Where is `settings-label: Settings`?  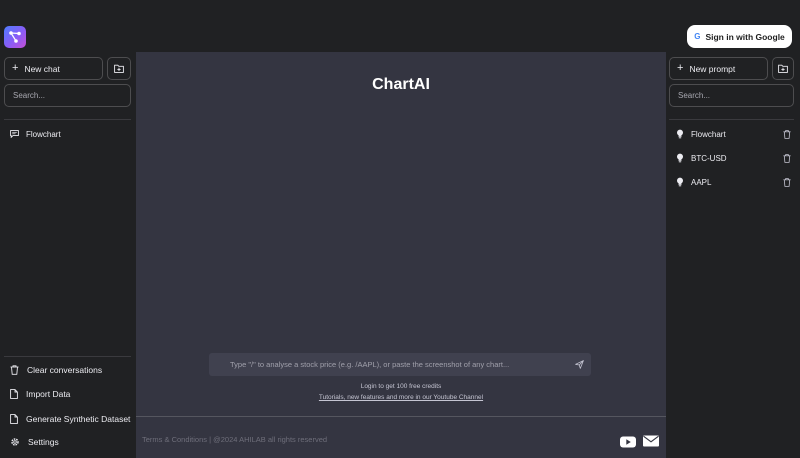
settings-label: Settings is located at coordinates (43, 442).